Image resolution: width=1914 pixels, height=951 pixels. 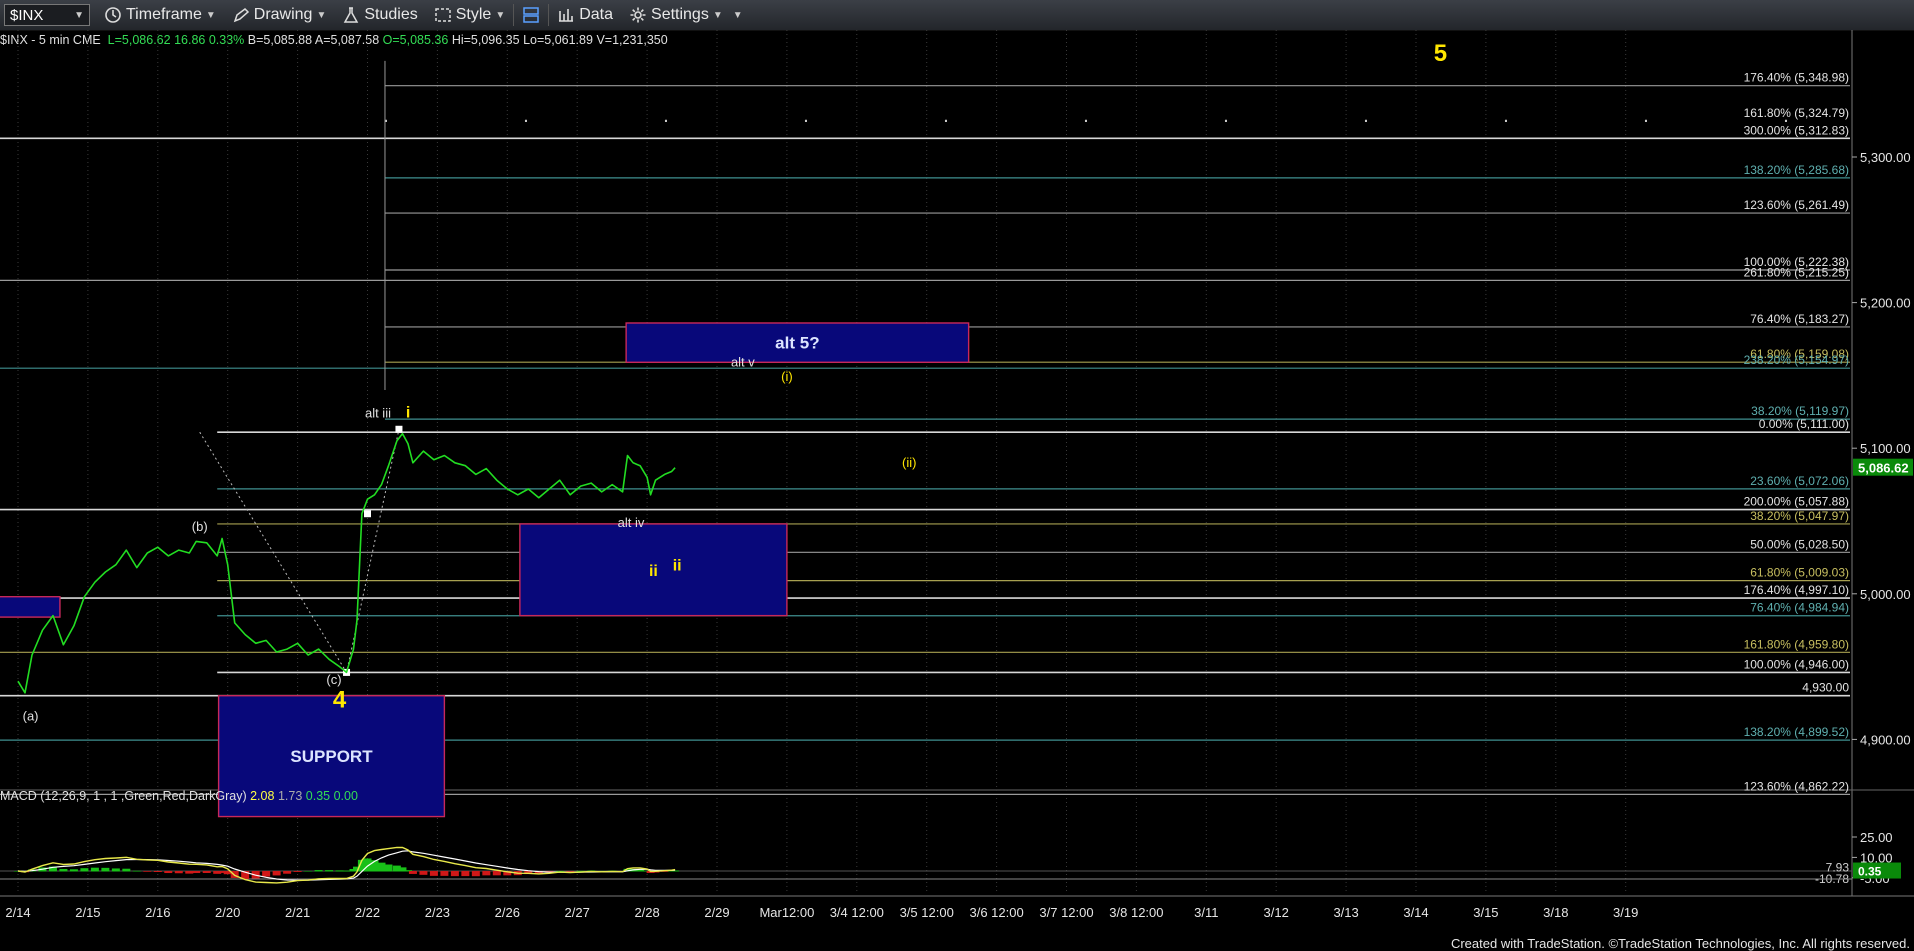 What do you see at coordinates (577, 912) in the screenshot?
I see `time-axis-label: 2/27` at bounding box center [577, 912].